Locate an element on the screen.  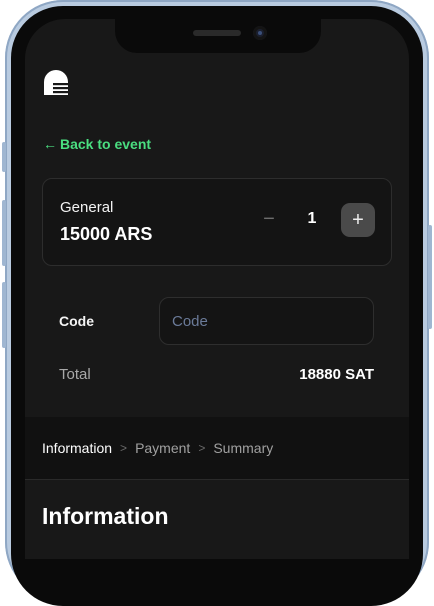
ticket-name: General is located at coordinates (87, 207).